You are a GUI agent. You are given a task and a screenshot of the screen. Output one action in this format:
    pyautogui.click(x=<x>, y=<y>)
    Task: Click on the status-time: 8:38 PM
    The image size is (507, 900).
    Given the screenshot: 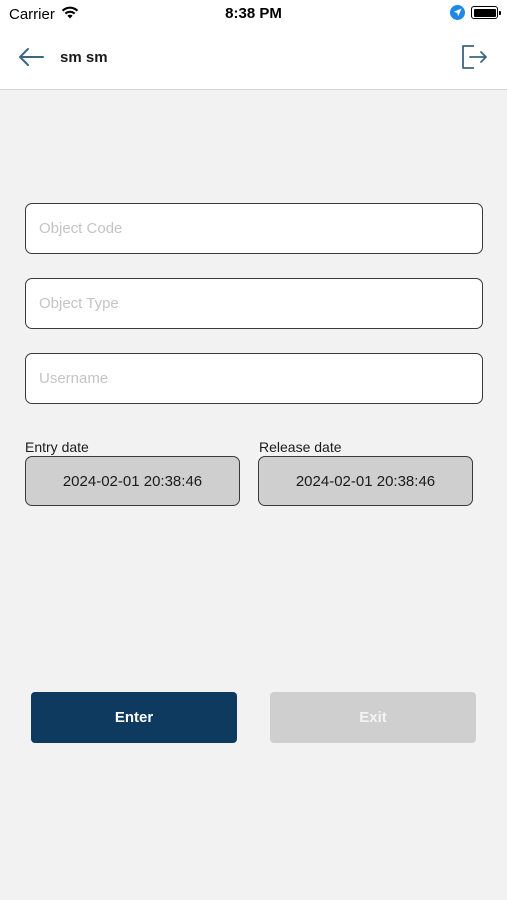 What is the action you would take?
    pyautogui.click(x=253, y=13)
    